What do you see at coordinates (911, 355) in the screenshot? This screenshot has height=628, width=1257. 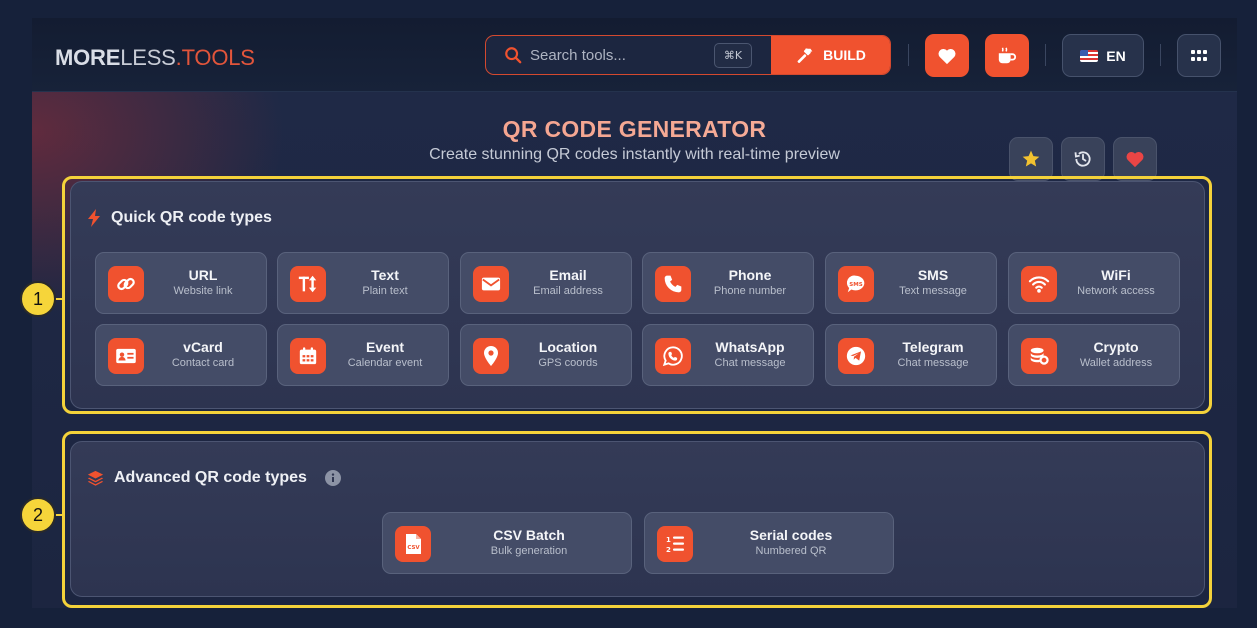 I see `qr-type-telegram: Telegram Chat message` at bounding box center [911, 355].